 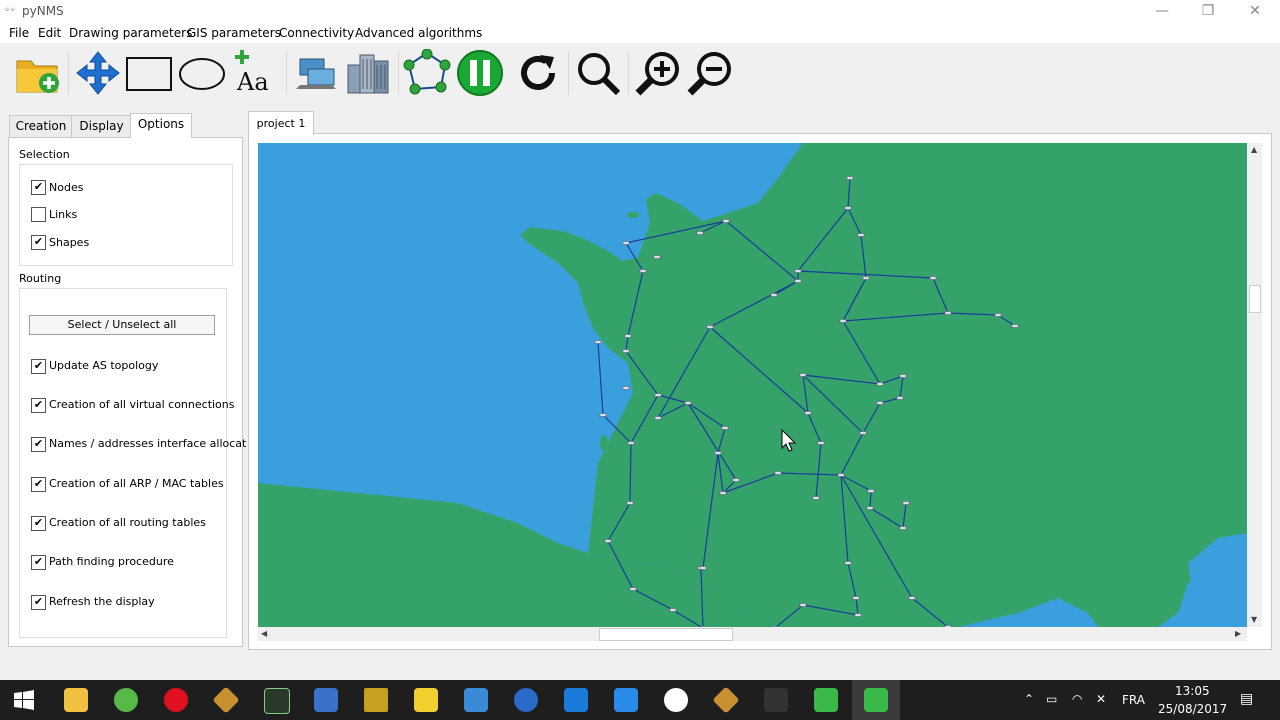 What do you see at coordinates (122, 325) in the screenshot?
I see `select-unselect-all-button: Select / Unselect all` at bounding box center [122, 325].